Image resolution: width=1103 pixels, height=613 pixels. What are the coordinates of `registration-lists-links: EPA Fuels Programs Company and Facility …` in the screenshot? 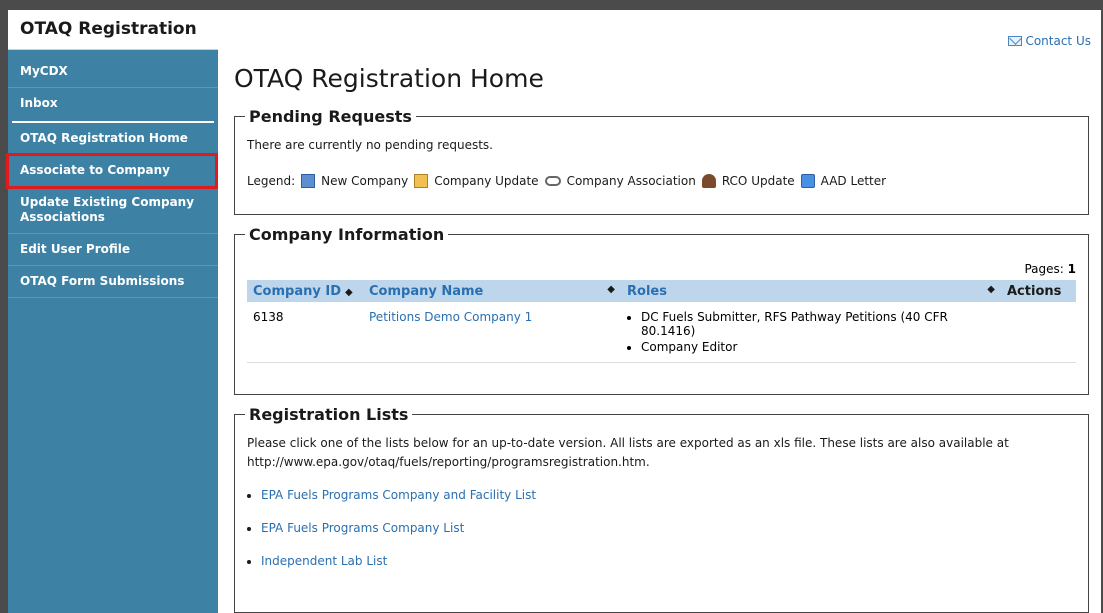 It's located at (668, 528).